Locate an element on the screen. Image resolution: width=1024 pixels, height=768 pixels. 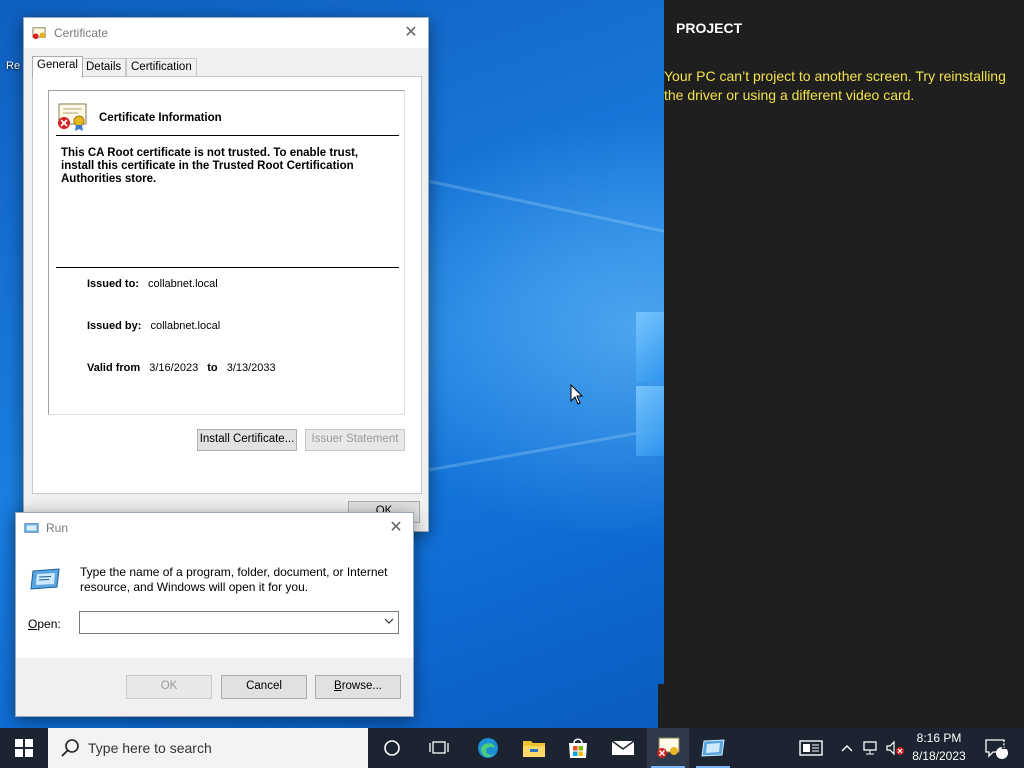
mail-icon is located at coordinates (623, 747).